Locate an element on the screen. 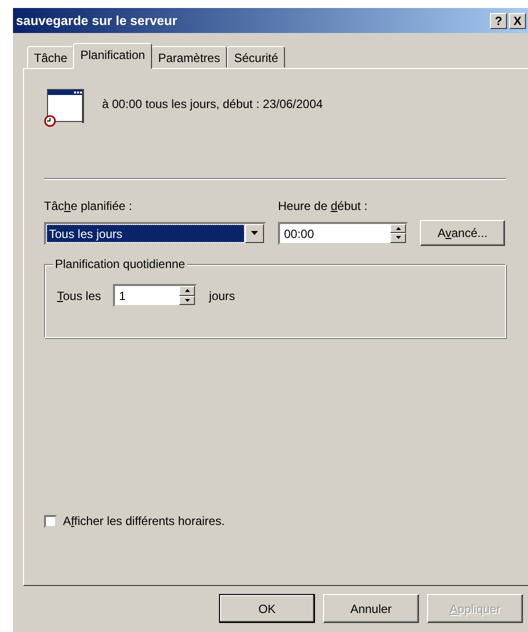 The height and width of the screenshot is (632, 528). dialog-button: OK is located at coordinates (267, 608).